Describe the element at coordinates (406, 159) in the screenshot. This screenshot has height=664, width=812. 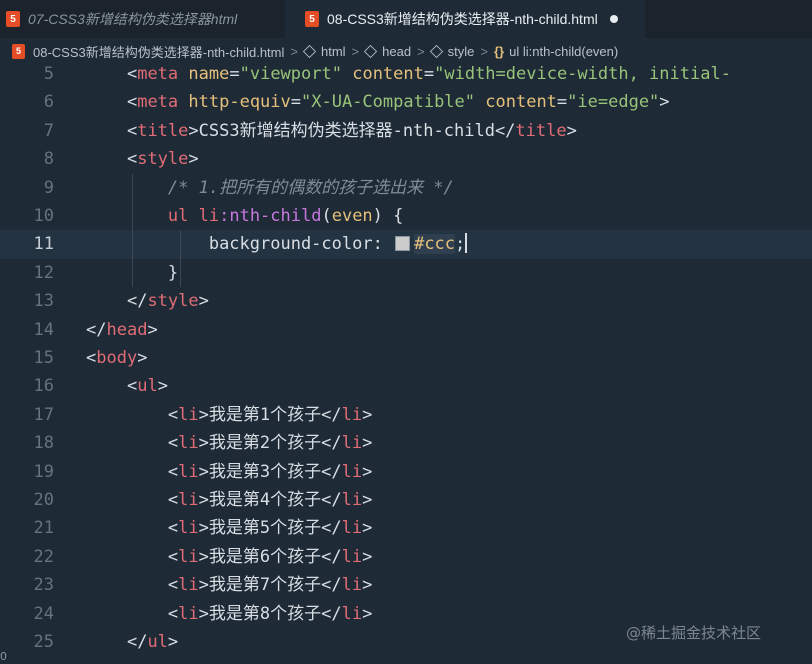
I see `code-line: 8 <style>` at that location.